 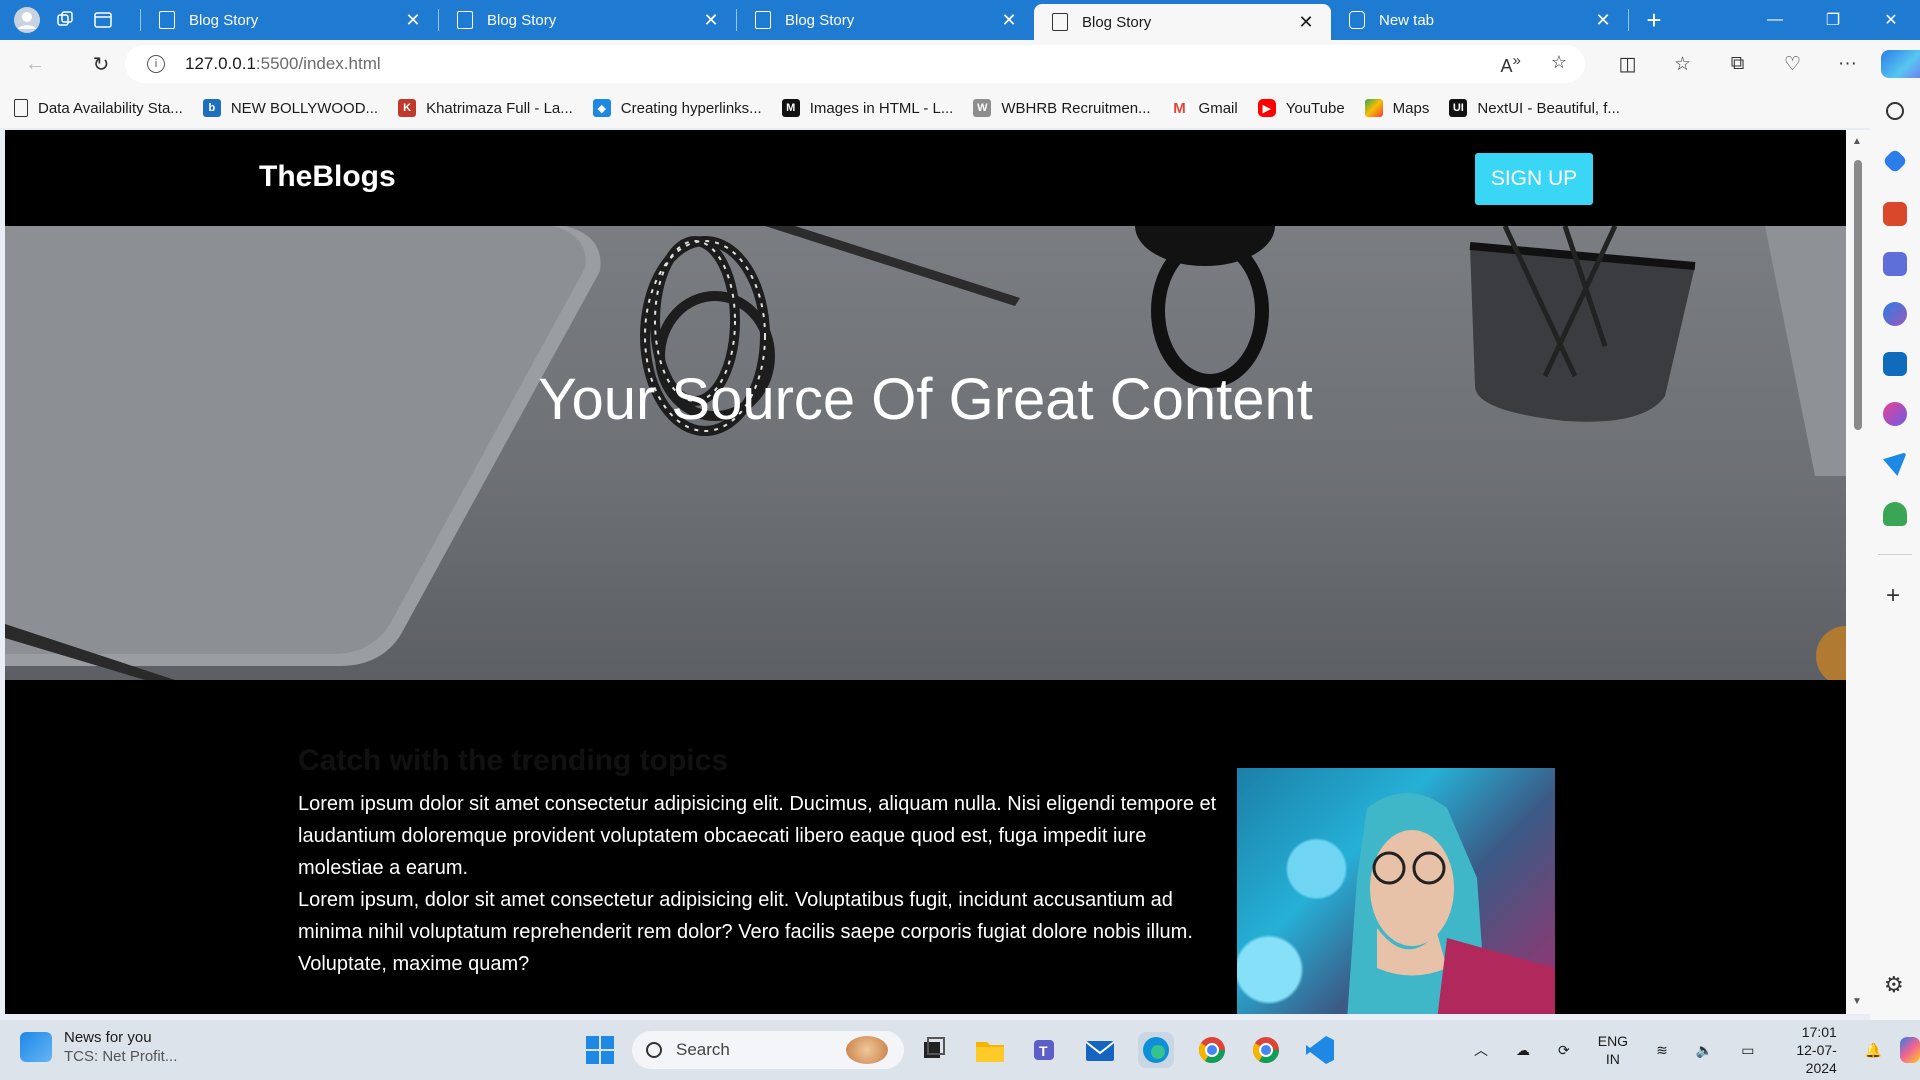 What do you see at coordinates (1858, 572) in the screenshot?
I see `page-scrollbar: ▲ ▼` at bounding box center [1858, 572].